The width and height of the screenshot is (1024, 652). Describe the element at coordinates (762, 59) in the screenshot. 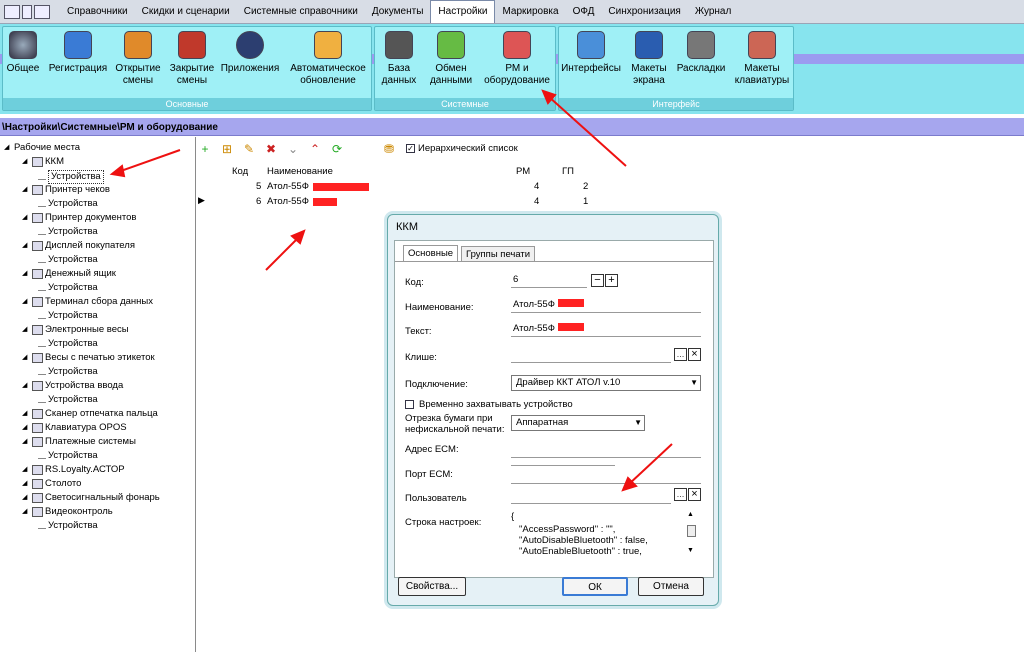

I see `keyboard-layouts-button: Макеты клавиатуры` at that location.